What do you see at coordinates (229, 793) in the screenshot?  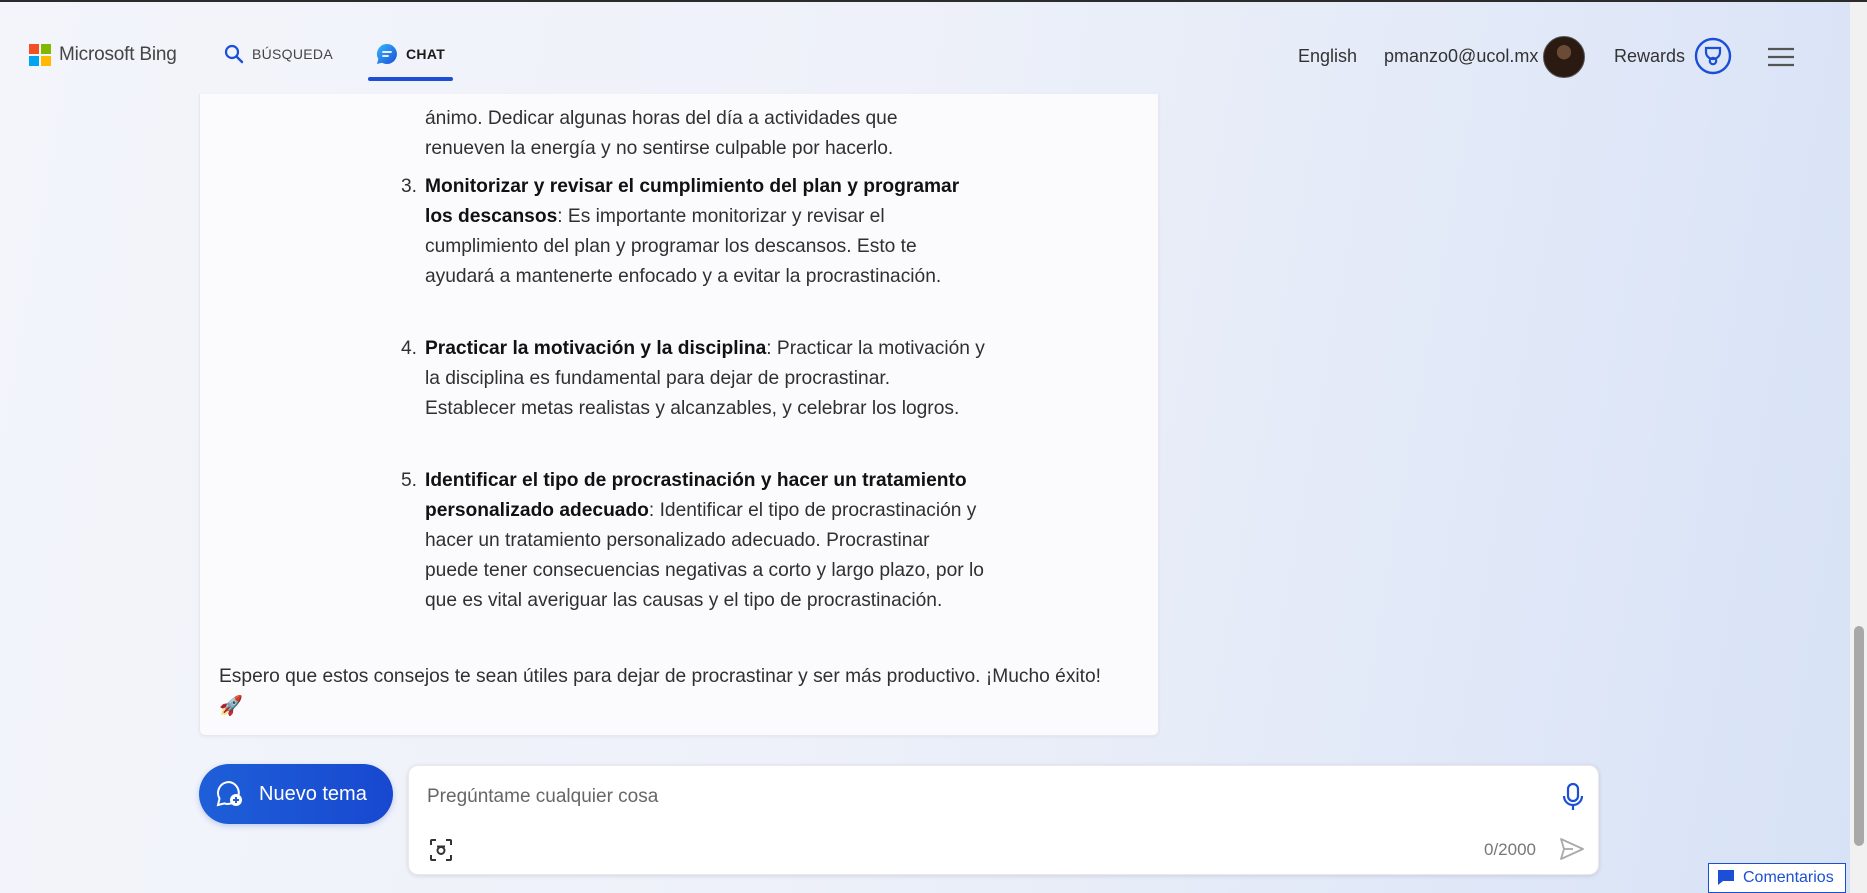 I see `new-chat-icon` at bounding box center [229, 793].